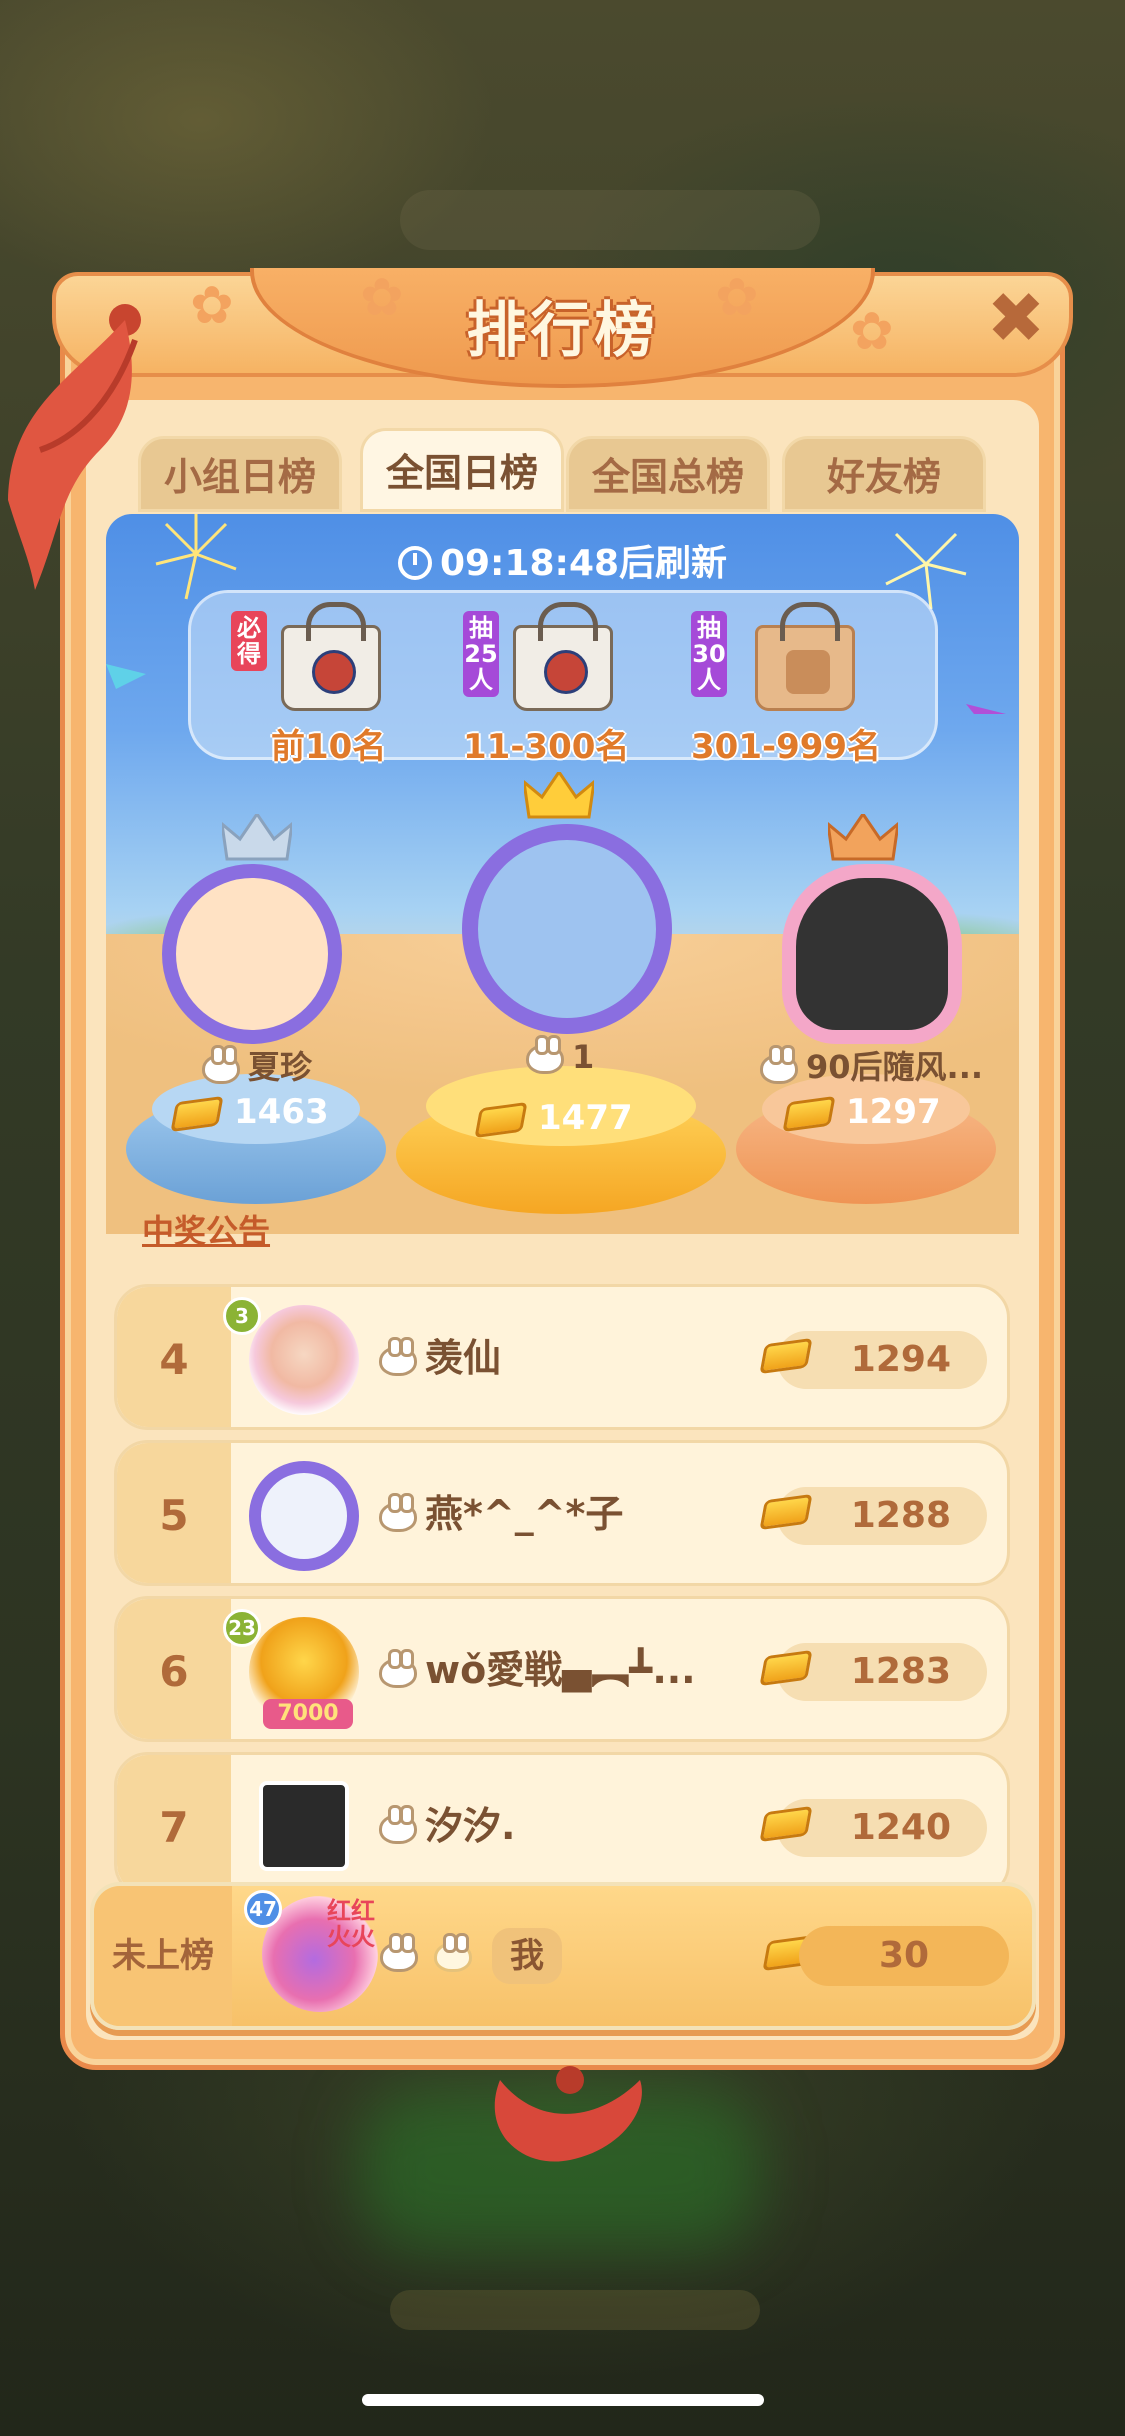 This screenshot has width=1125, height=2436. Describe the element at coordinates (206, 1229) in the screenshot. I see `announcement-link: 中奖公告` at that location.